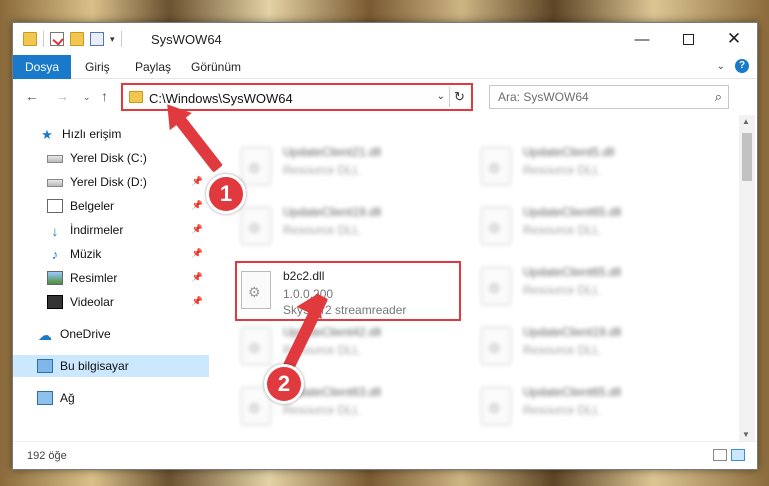 This screenshot has height=486, width=769. Describe the element at coordinates (87, 97) in the screenshot. I see `recent-locations-chevron-icon: ⌄` at that location.